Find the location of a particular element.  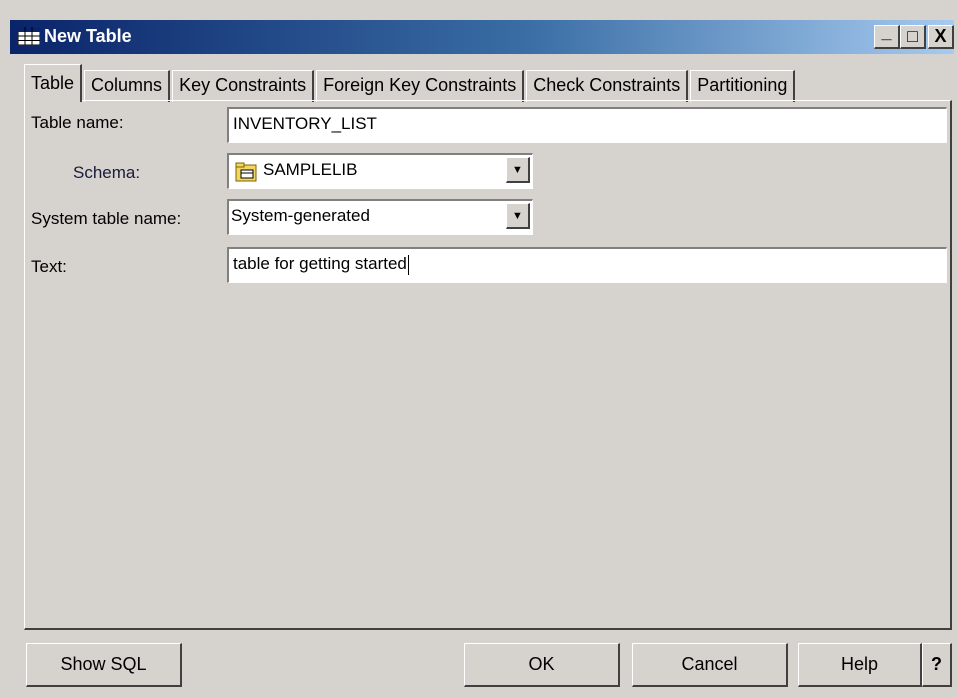

schema-dropdown-button: ▼ is located at coordinates (518, 170).